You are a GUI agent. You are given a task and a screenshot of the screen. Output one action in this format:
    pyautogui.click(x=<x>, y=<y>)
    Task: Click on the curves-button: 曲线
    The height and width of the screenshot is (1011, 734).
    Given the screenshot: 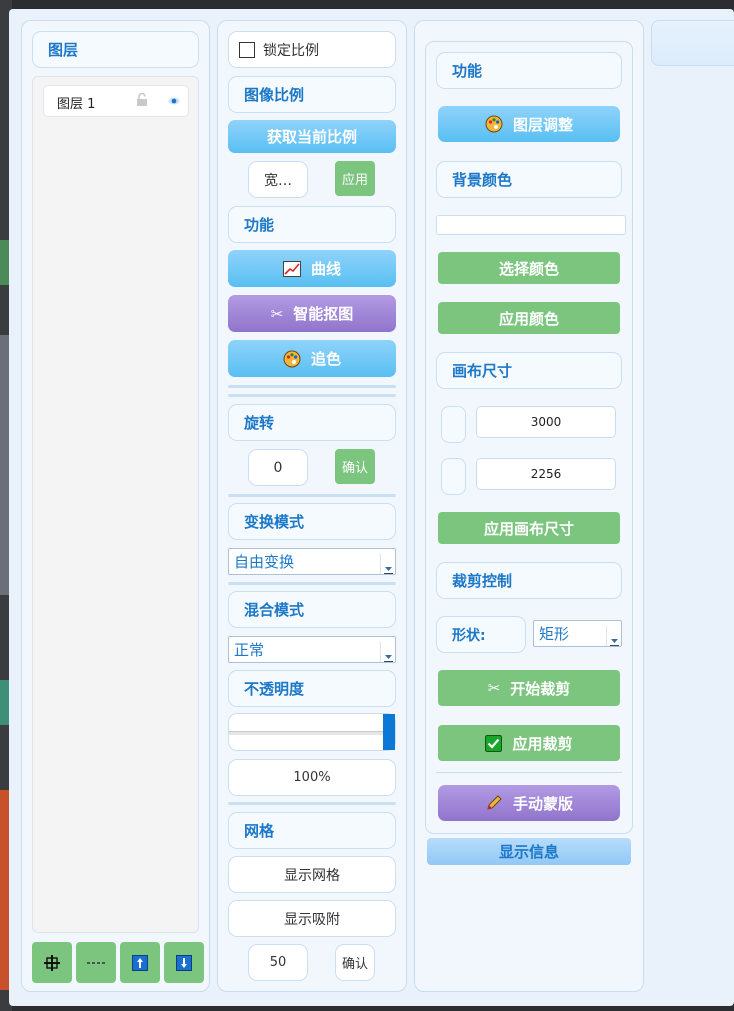 What is the action you would take?
    pyautogui.click(x=312, y=268)
    